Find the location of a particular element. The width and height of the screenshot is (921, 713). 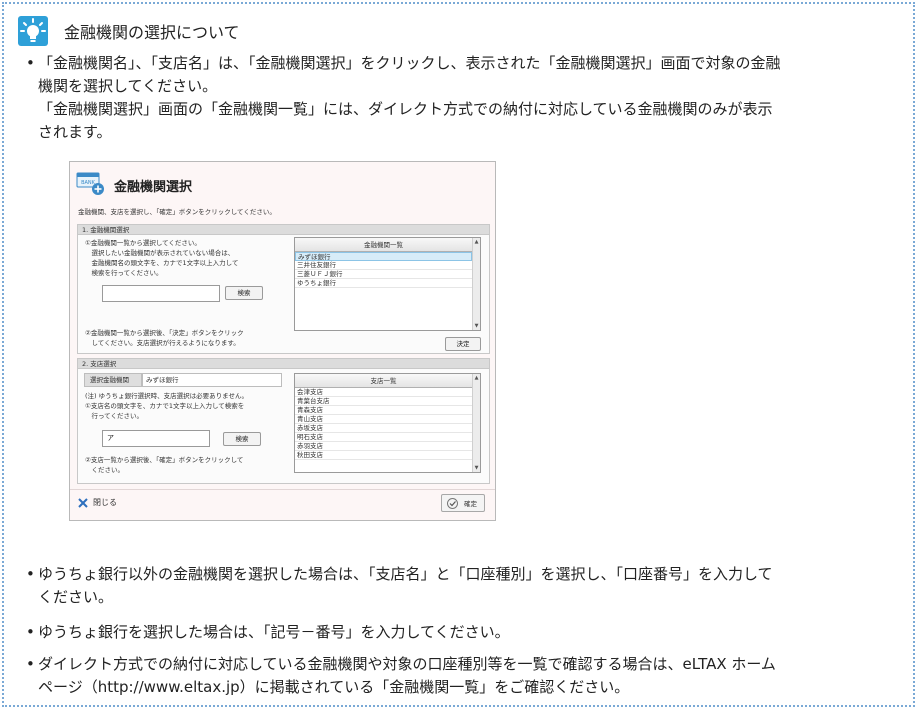

paragraph-yucho: • ゆうちょ銀行を選択した場合は、「記号－番号」を入力してください。 is located at coordinates (466, 632).